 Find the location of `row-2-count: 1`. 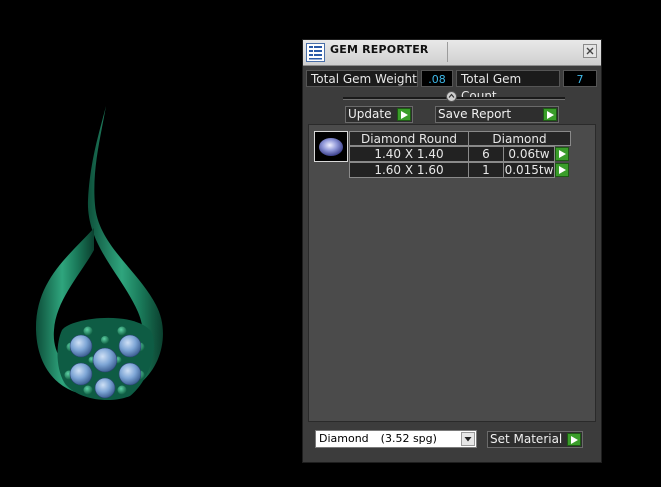

row-2-count: 1 is located at coordinates (486, 170).